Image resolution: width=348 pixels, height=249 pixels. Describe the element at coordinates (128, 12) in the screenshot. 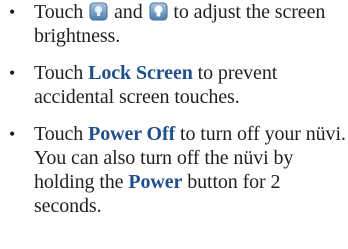

I see `and-text: and` at that location.